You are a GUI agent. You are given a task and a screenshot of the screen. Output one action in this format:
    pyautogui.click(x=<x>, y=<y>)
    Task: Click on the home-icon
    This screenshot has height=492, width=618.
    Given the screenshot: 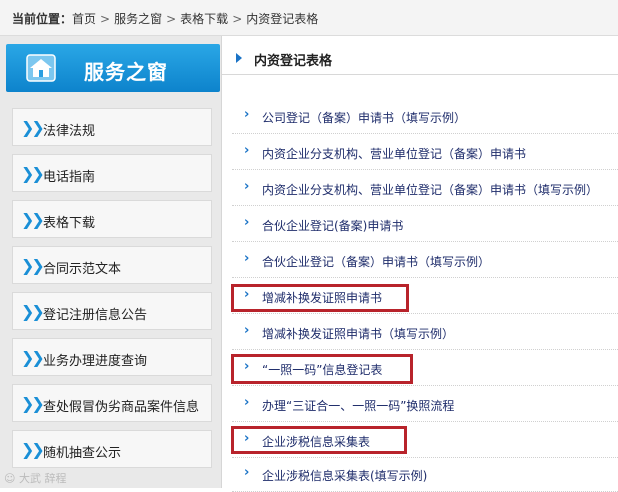 What is the action you would take?
    pyautogui.click(x=41, y=68)
    